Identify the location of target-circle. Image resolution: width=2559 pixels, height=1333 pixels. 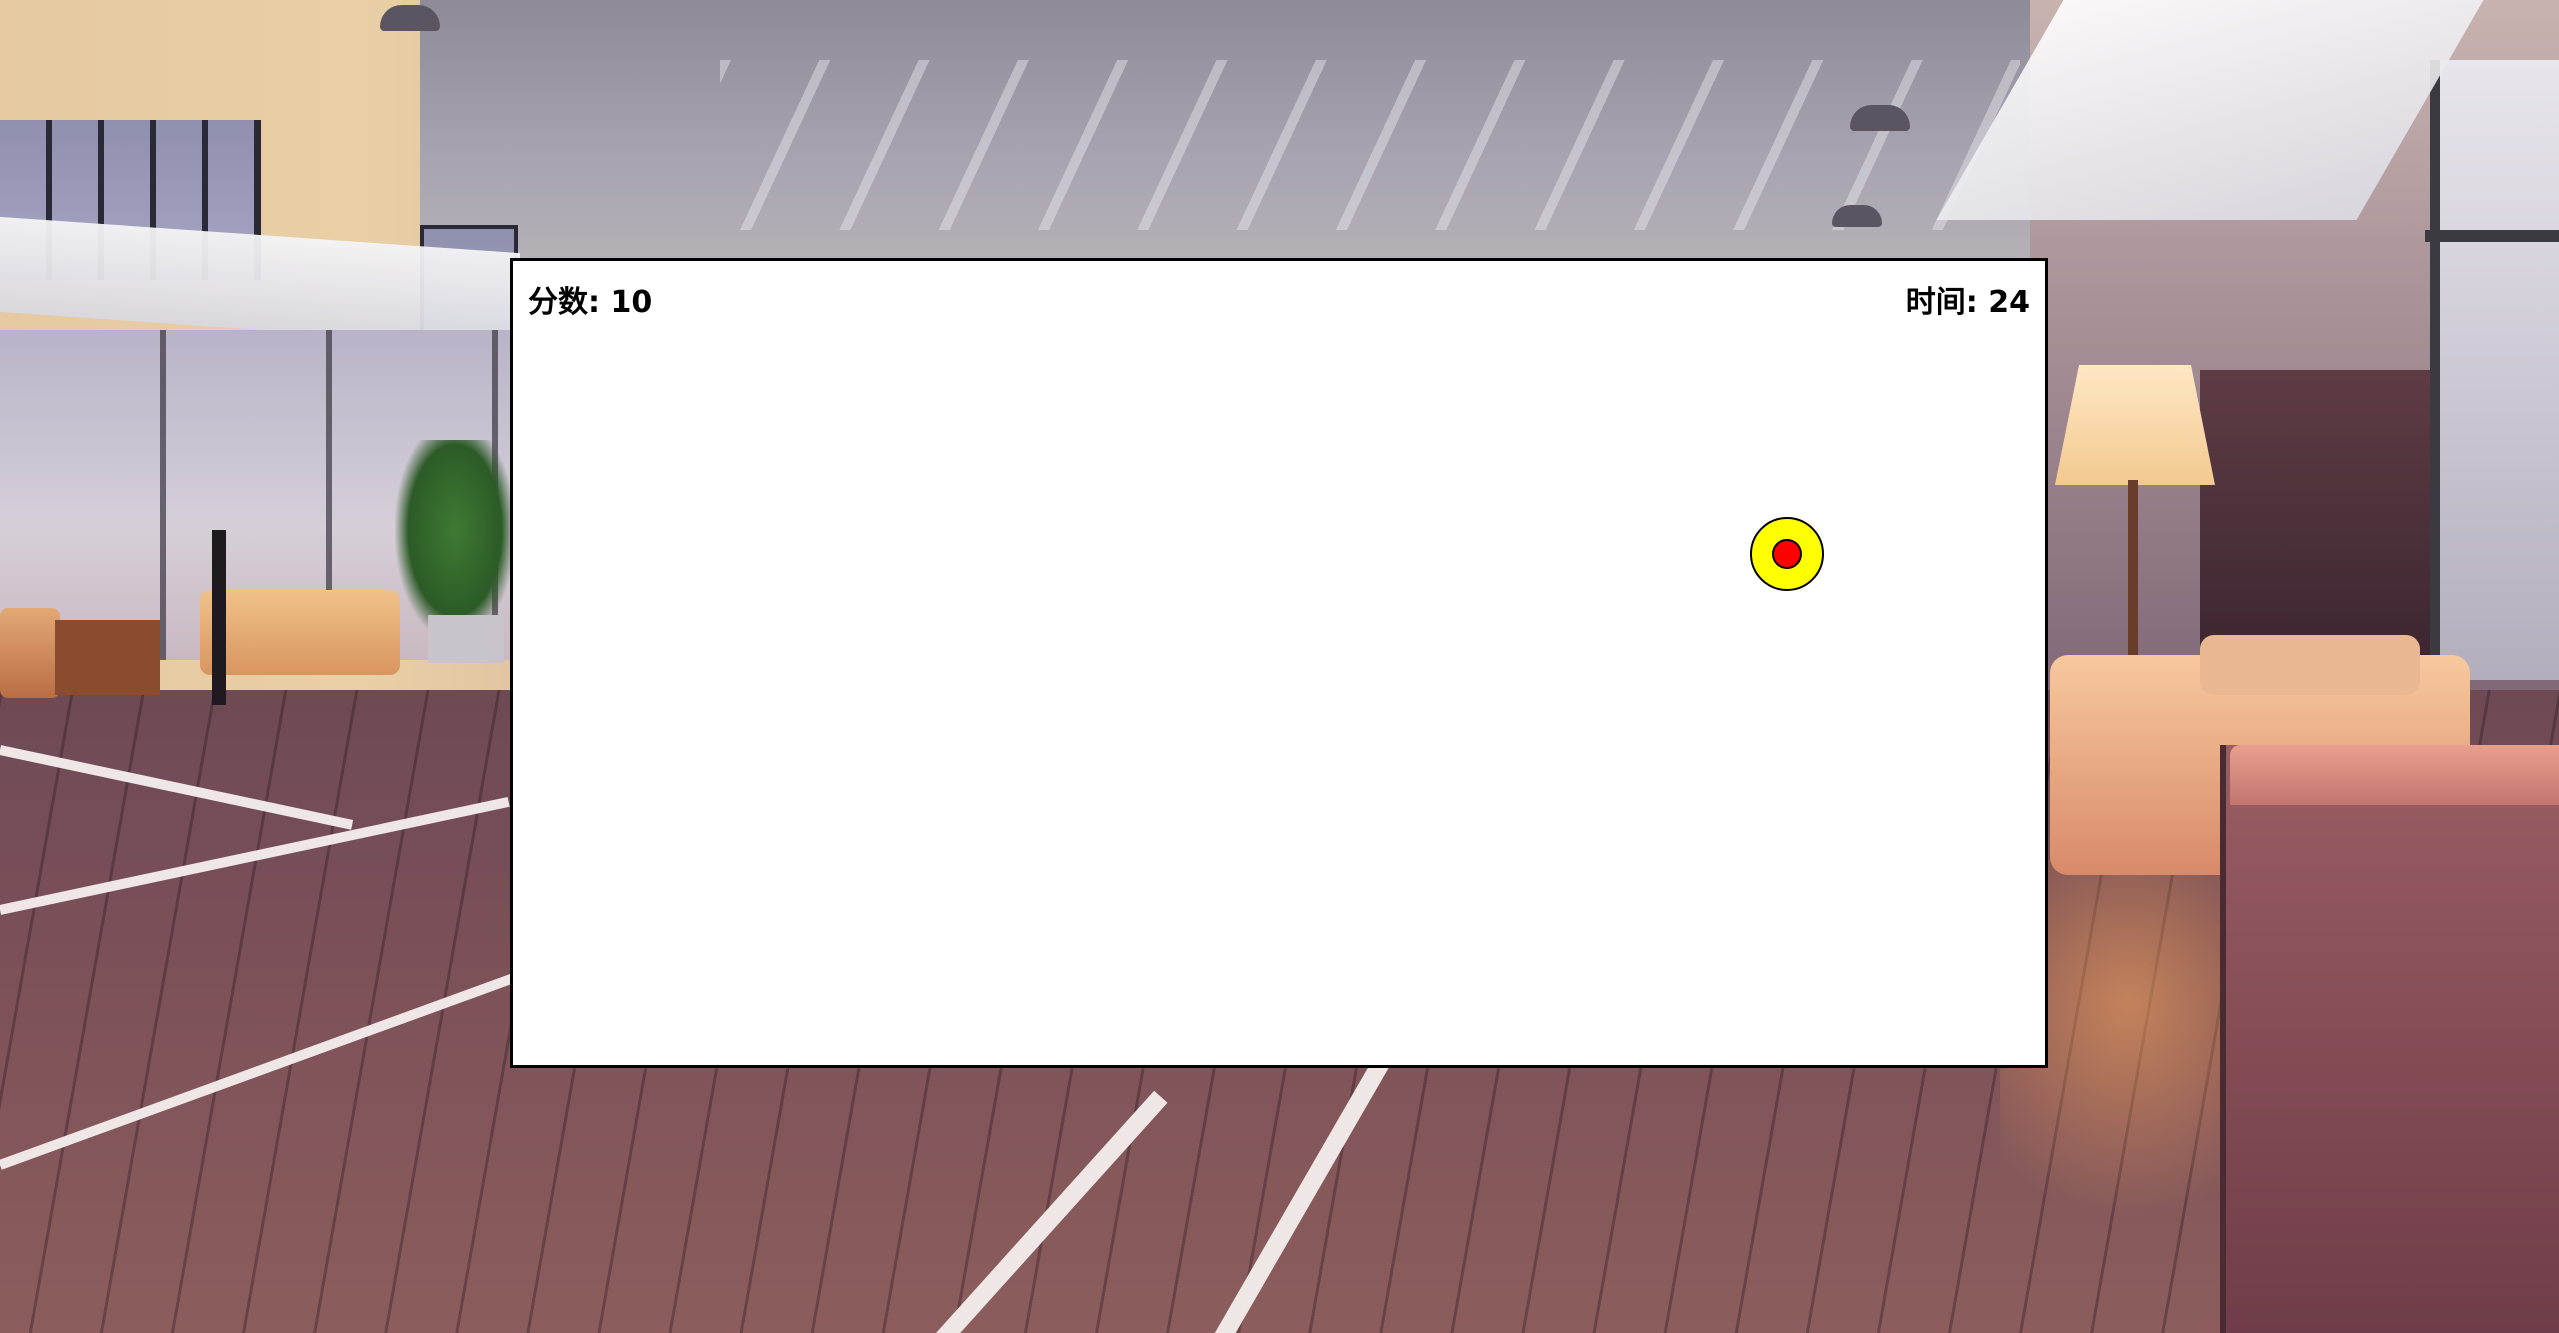
(1787, 554).